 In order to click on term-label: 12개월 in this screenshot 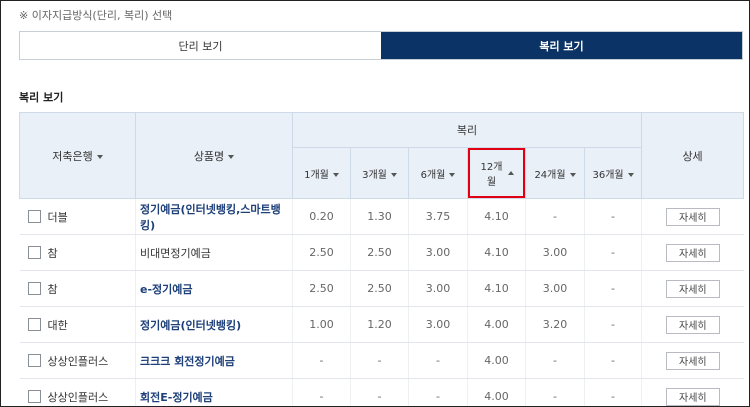, I will do `click(491, 175)`.